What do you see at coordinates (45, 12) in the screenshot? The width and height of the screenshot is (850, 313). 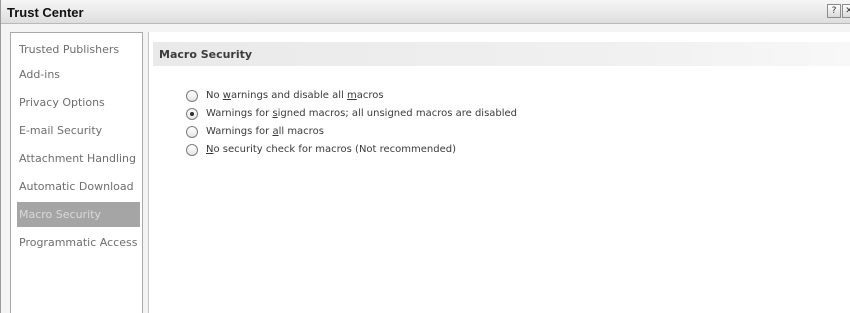 I see `window-title: Trust Center` at bounding box center [45, 12].